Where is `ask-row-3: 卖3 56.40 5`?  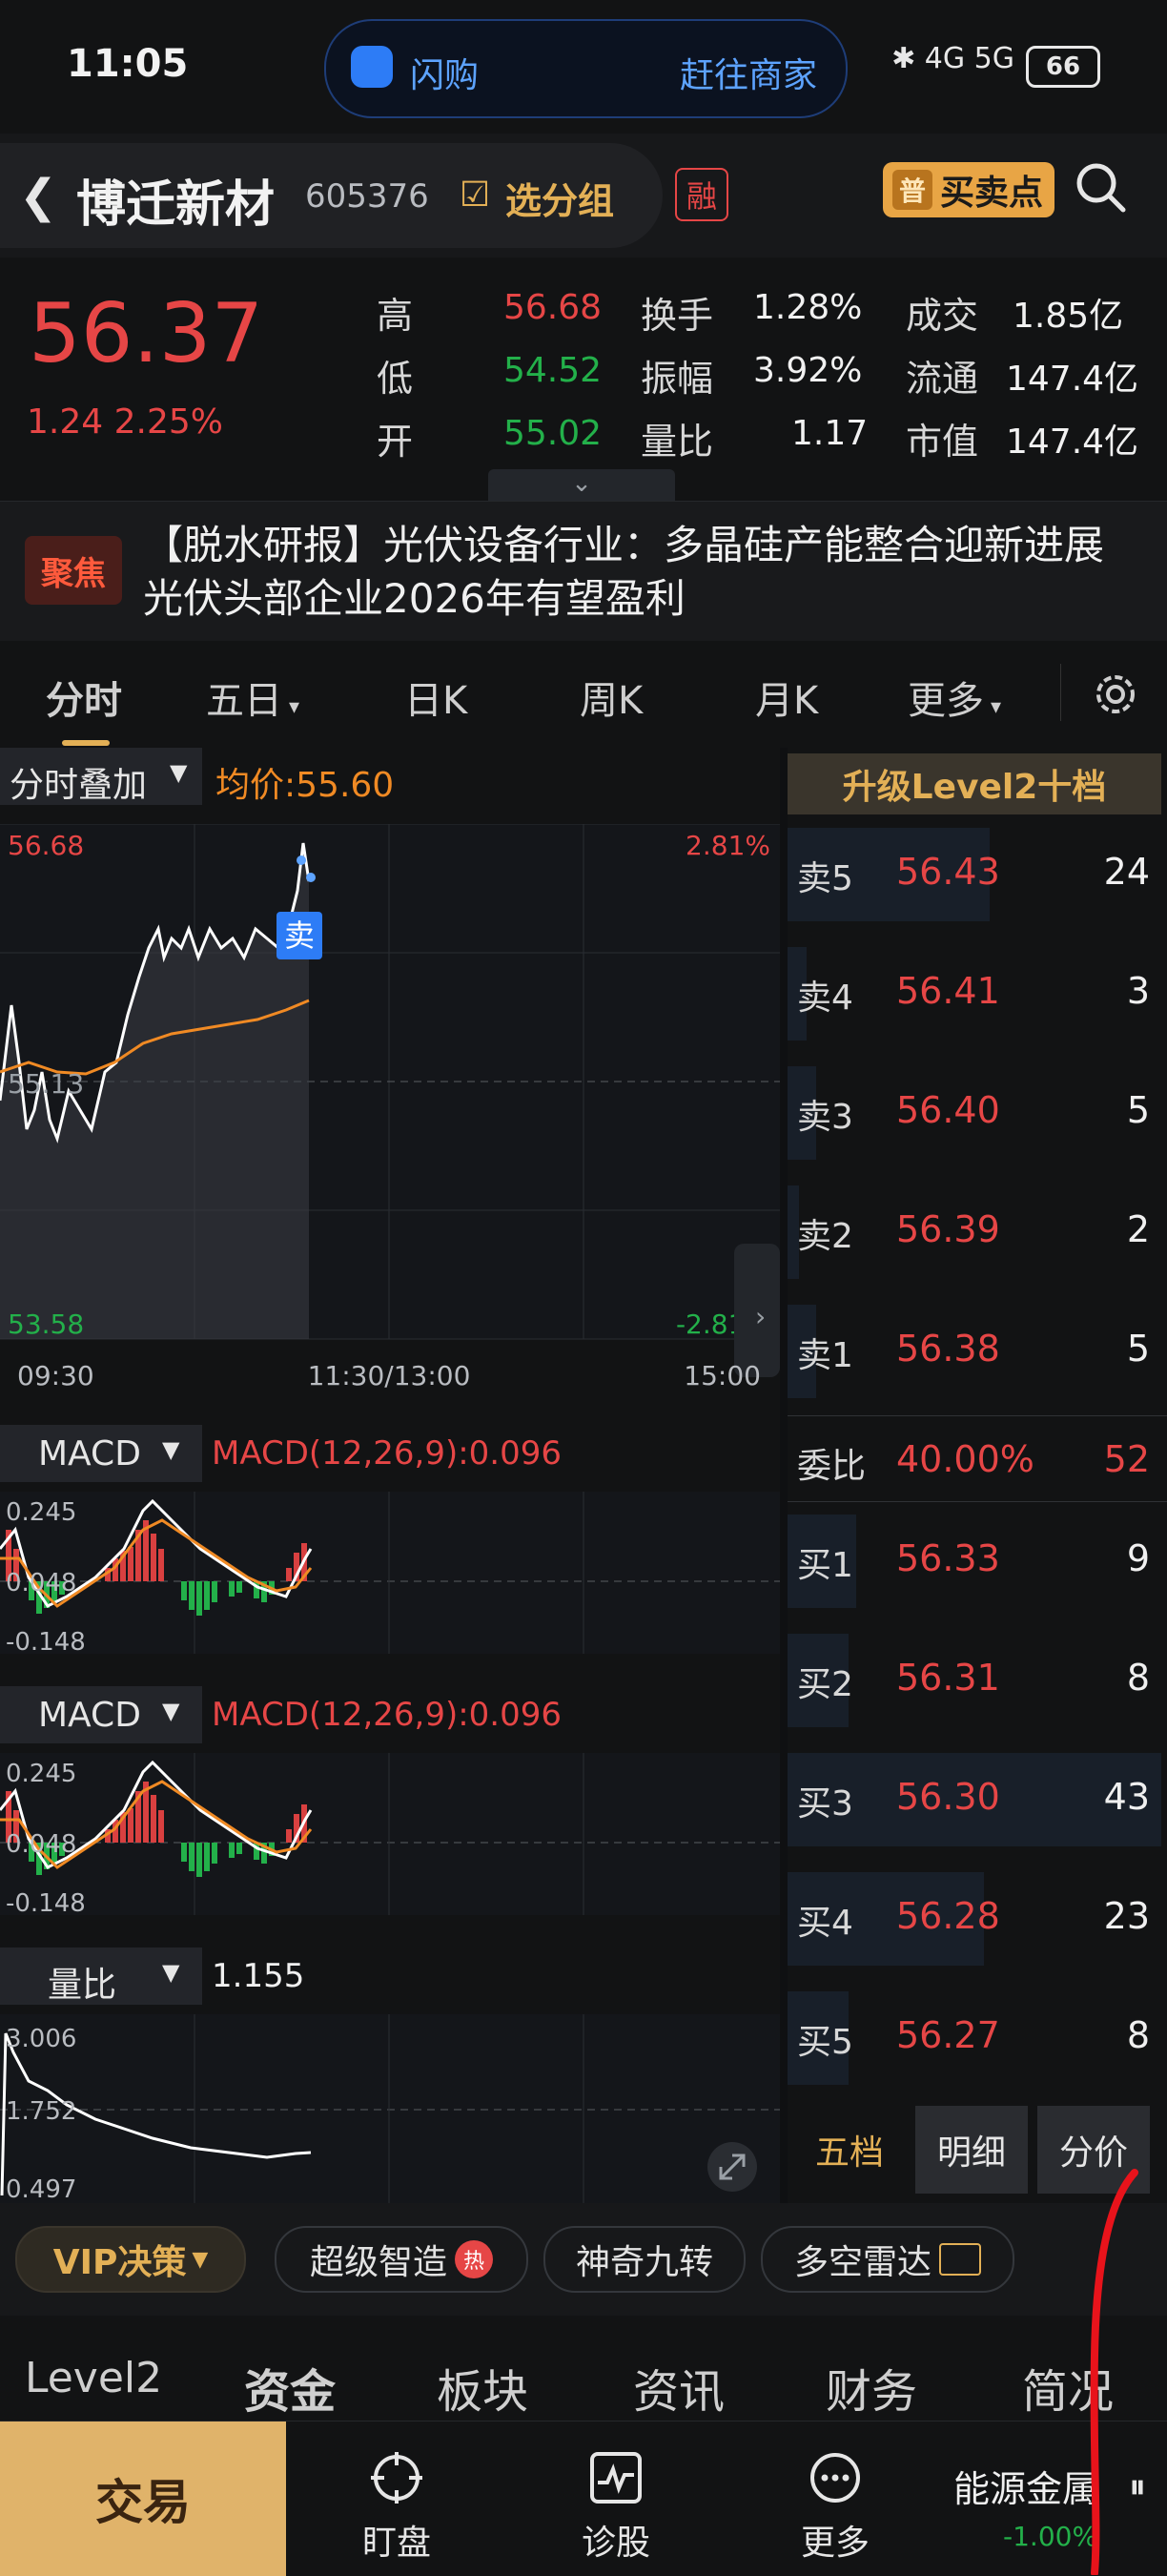 ask-row-3: 卖3 56.40 5 is located at coordinates (969, 1112).